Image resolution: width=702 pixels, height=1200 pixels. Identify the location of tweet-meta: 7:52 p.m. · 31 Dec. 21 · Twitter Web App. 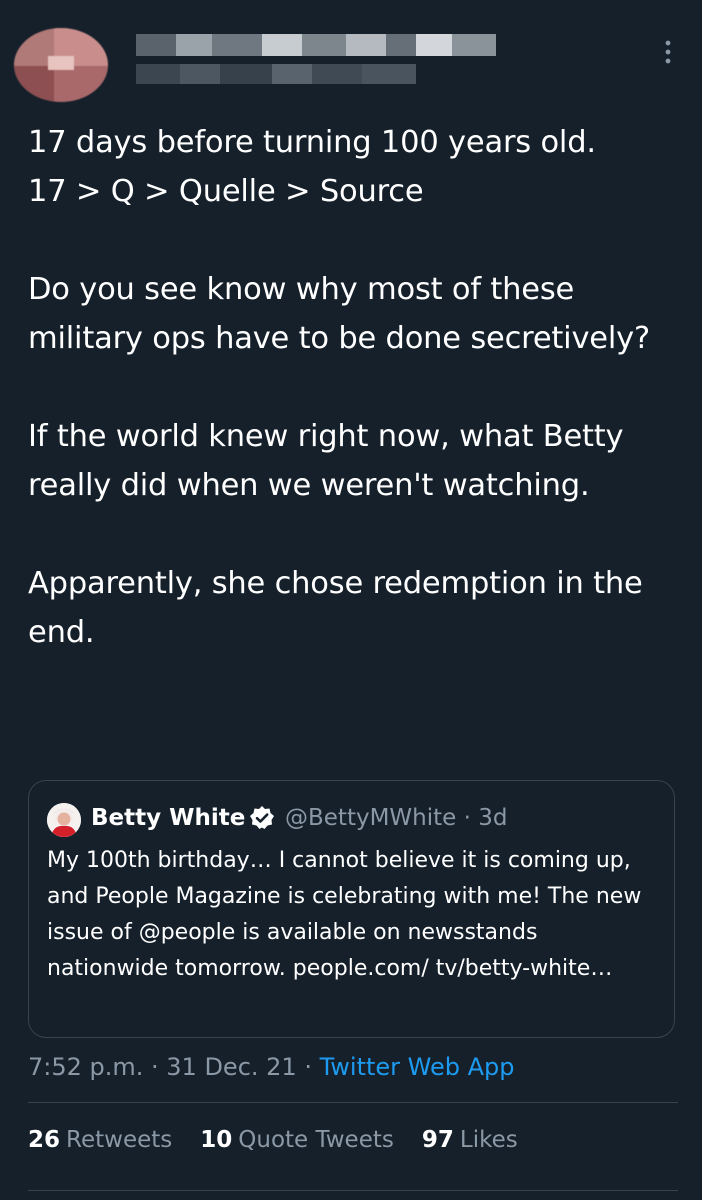
(271, 1067).